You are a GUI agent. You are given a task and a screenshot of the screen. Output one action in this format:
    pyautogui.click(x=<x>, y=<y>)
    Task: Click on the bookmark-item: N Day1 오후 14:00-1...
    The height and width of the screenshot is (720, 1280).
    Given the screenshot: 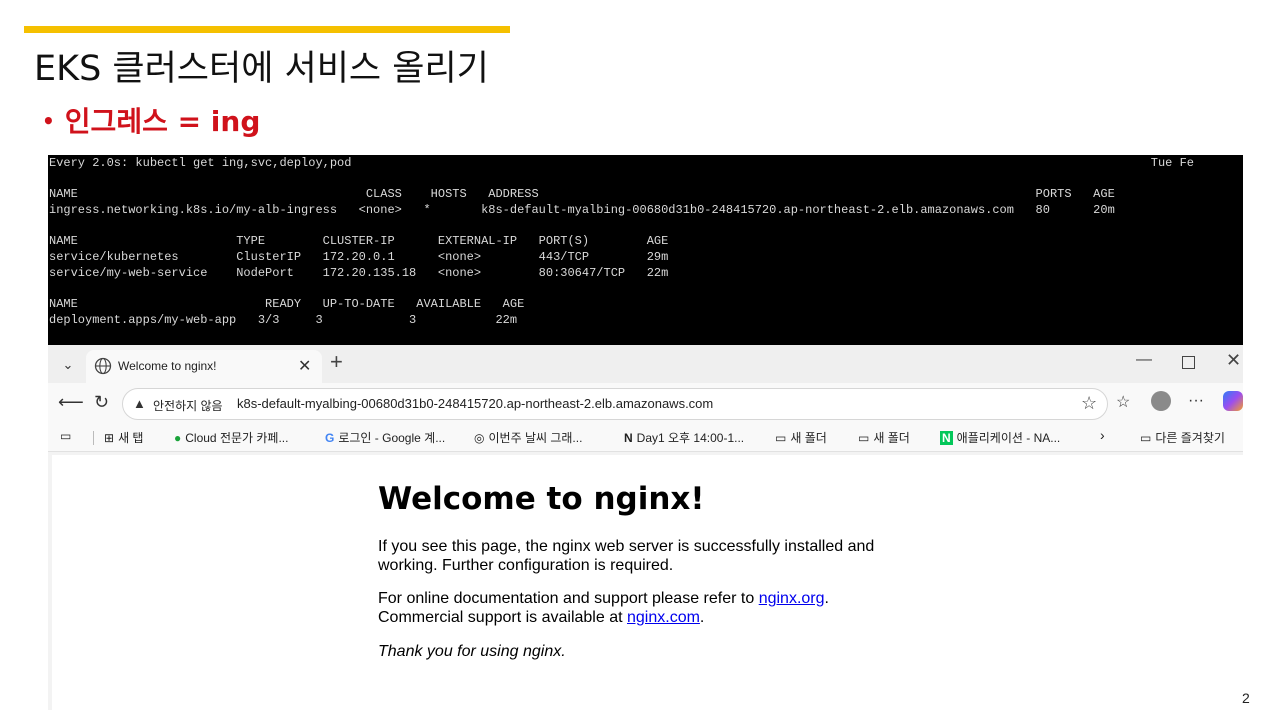 What is the action you would take?
    pyautogui.click(x=684, y=437)
    